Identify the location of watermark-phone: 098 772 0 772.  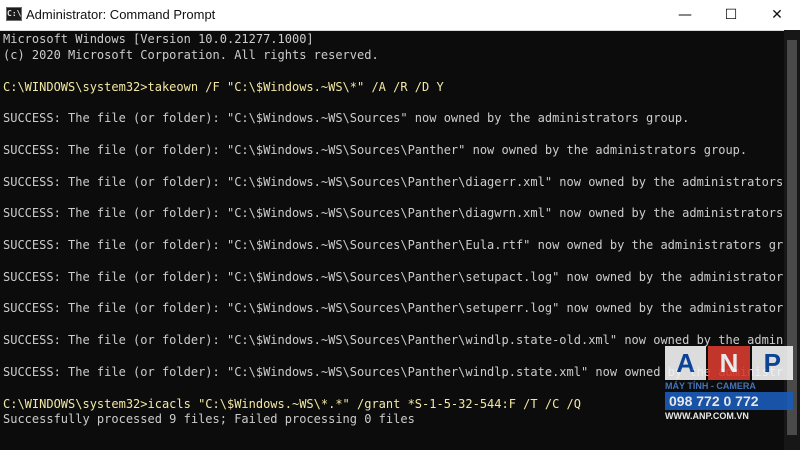
(729, 401).